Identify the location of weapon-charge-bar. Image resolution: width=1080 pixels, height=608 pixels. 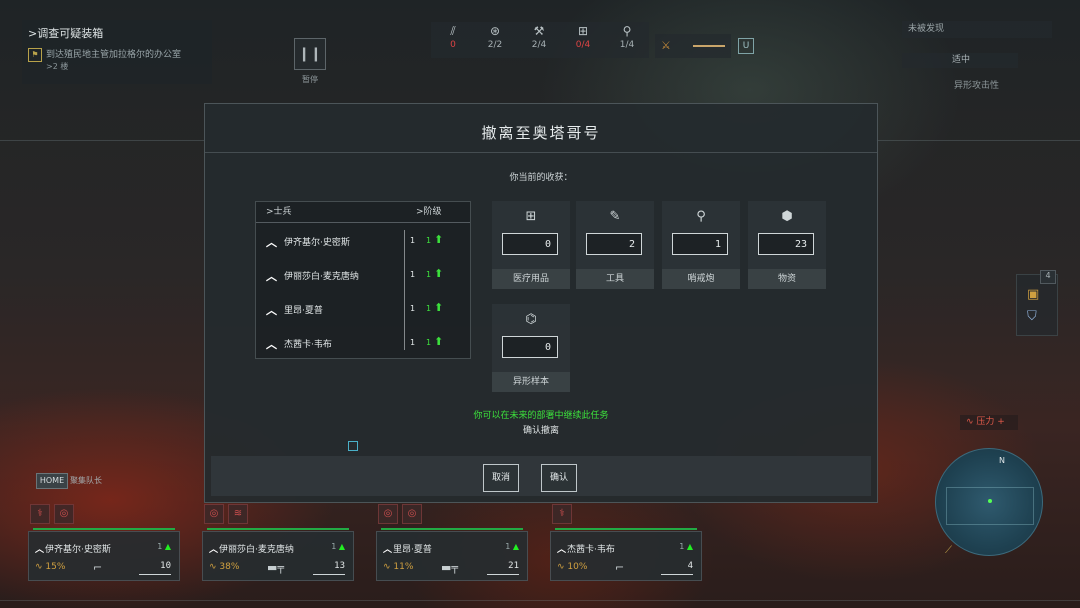
(709, 46).